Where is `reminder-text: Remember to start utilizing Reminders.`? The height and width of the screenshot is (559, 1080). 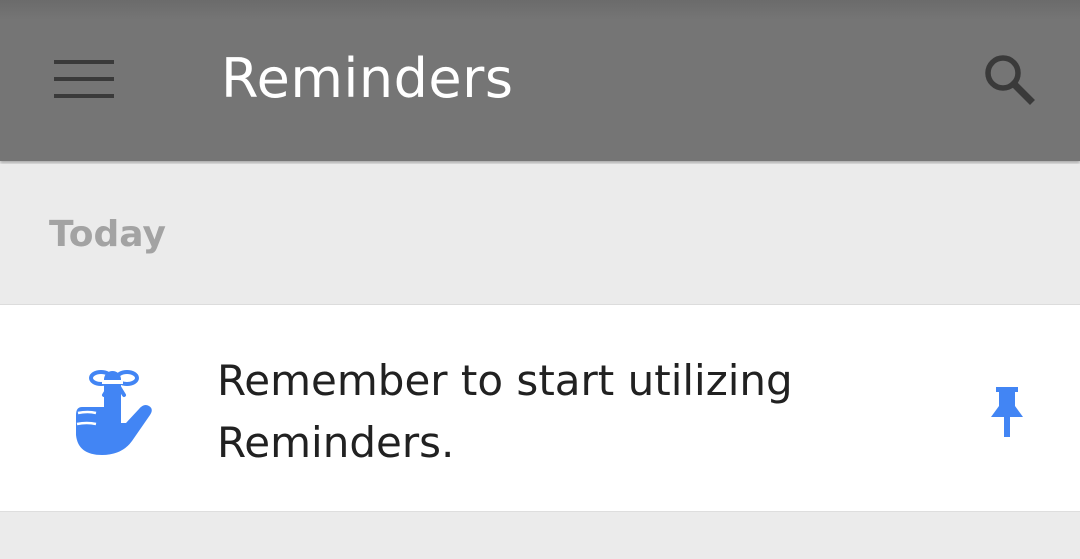
reminder-text: Remember to start utilizing Reminders. is located at coordinates (505, 411).